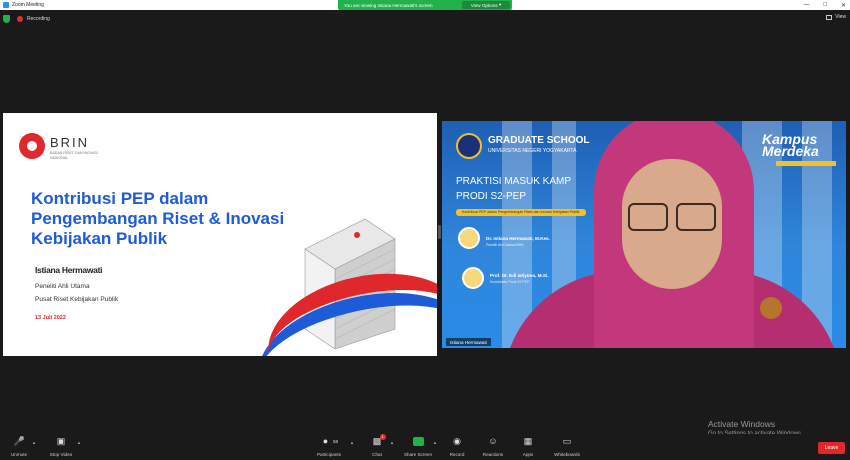 This screenshot has height=460, width=850. What do you see at coordinates (6, 5) in the screenshot?
I see `zoom-app-icon` at bounding box center [6, 5].